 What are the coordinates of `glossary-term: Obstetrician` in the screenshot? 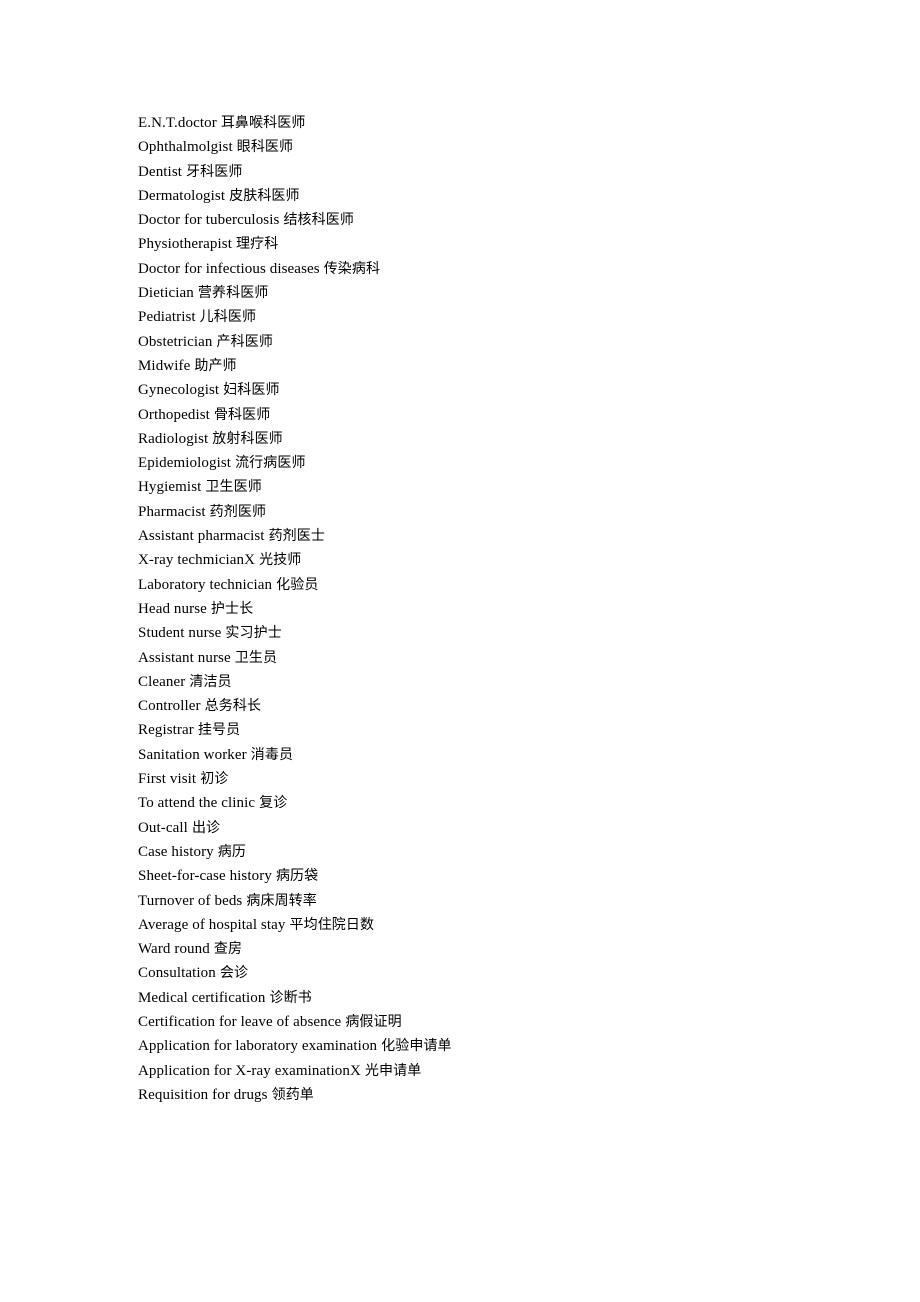 It's located at (175, 341).